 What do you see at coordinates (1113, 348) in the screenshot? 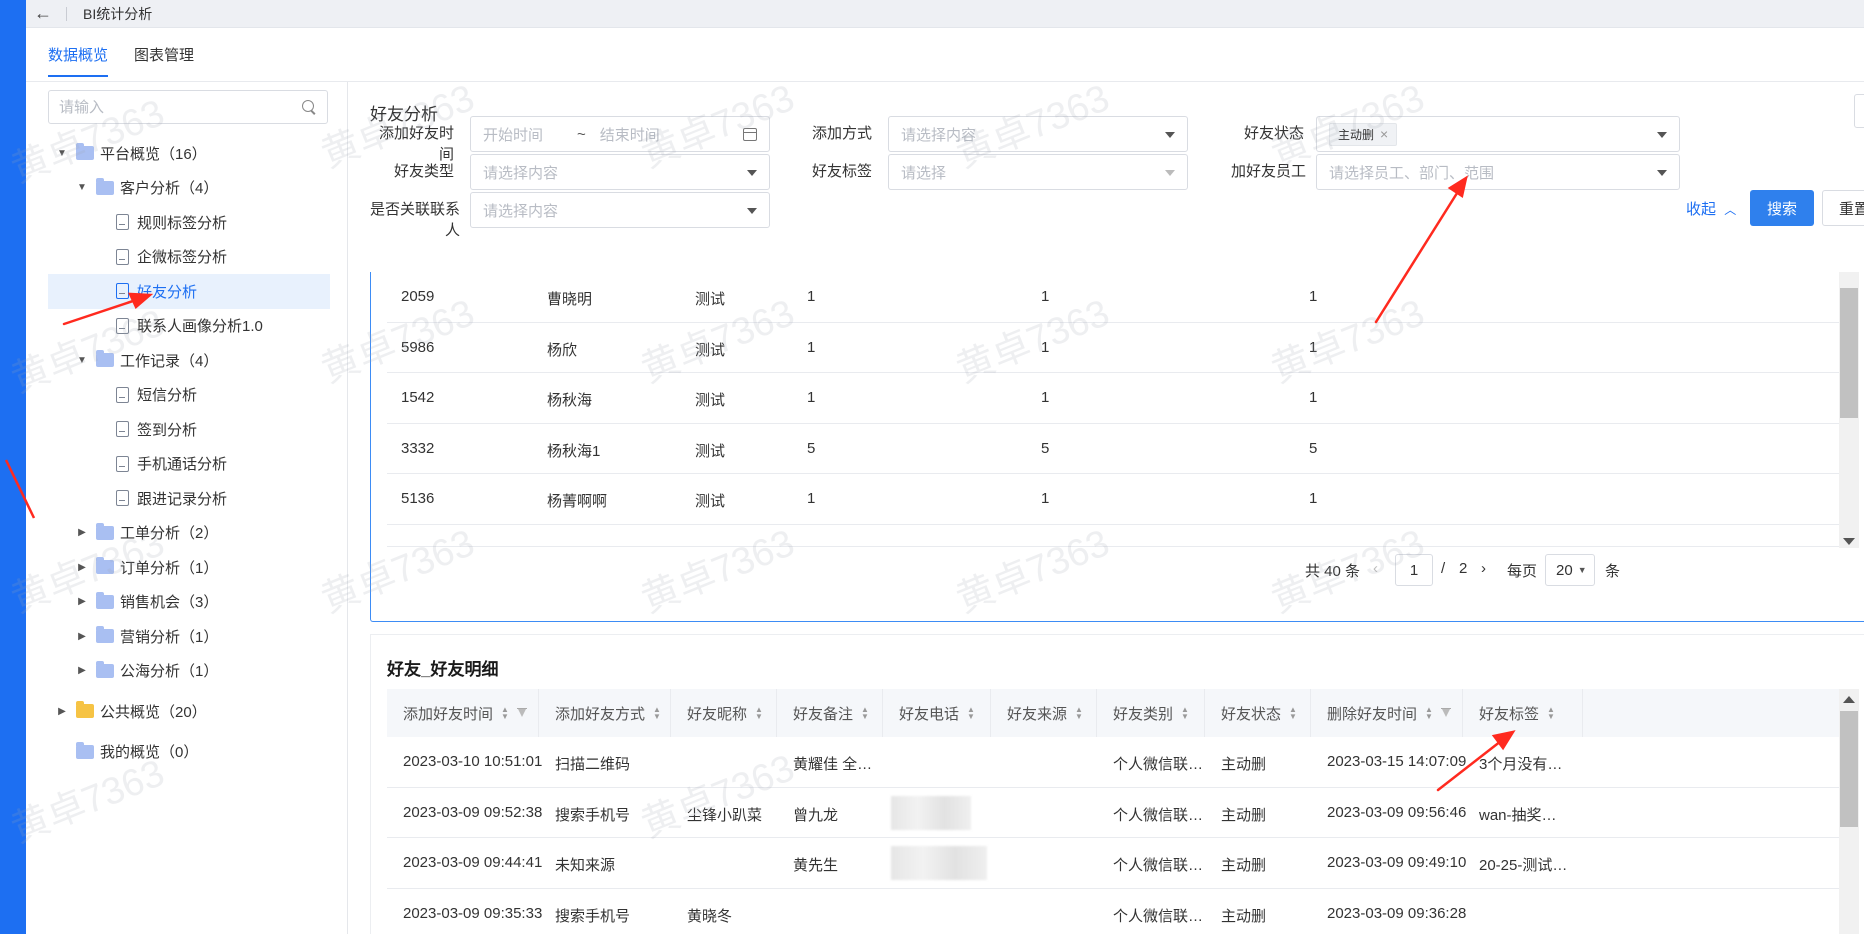
I see `table-row: 5986 杨欣 测试 1 1 1` at bounding box center [1113, 348].